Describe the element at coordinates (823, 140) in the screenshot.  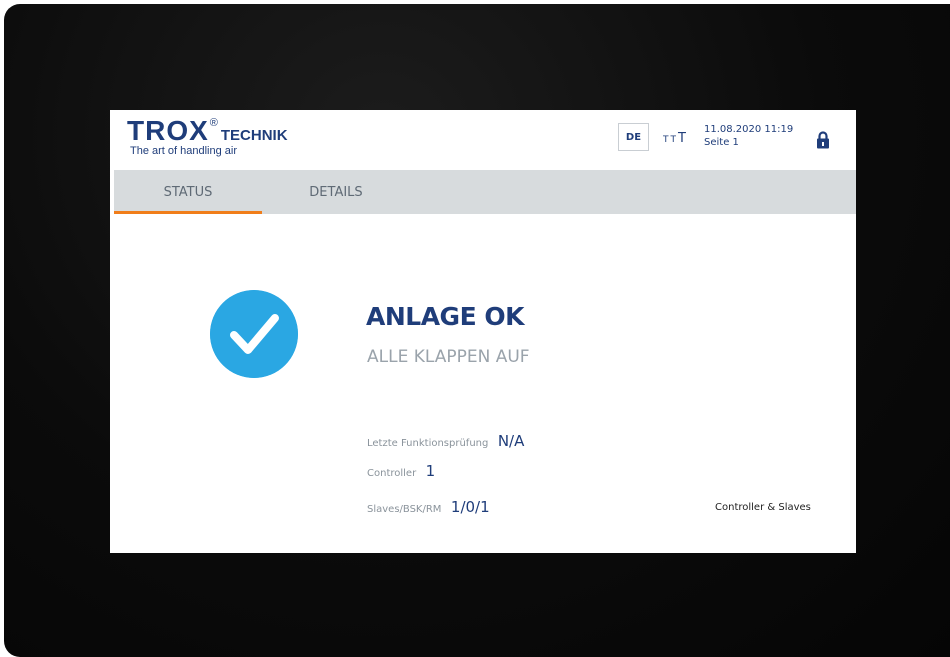
I see `lock-icon` at that location.